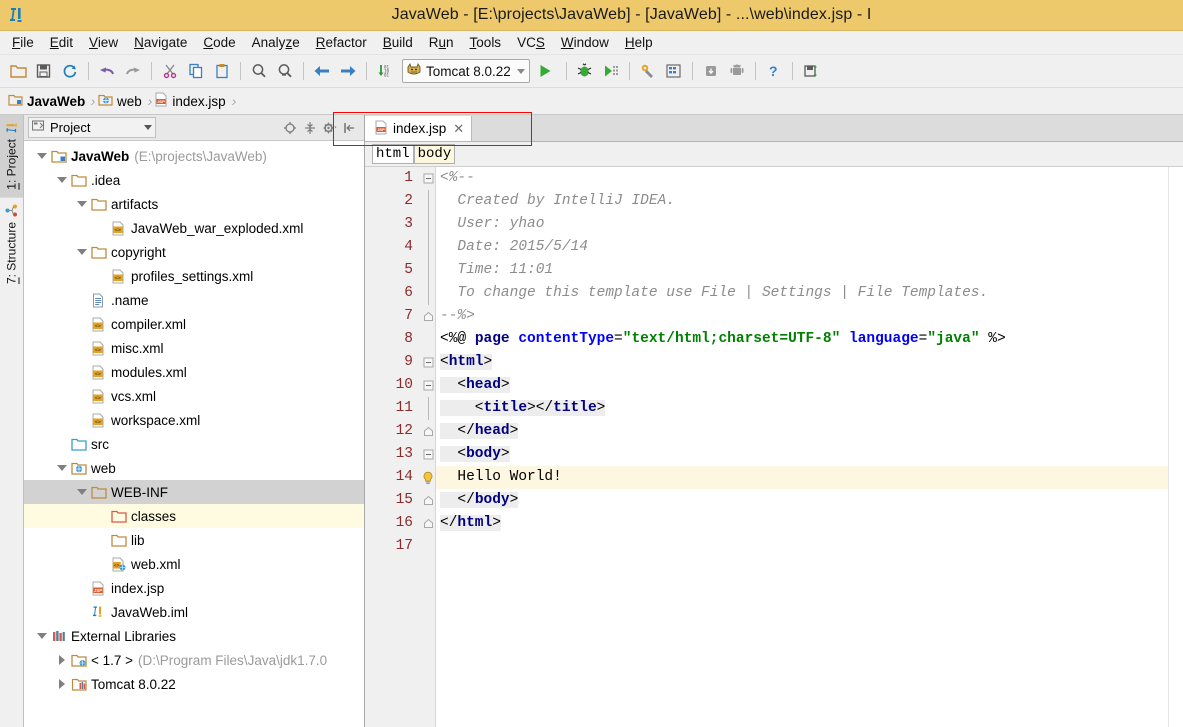 The width and height of the screenshot is (1183, 727). I want to click on redo-icon, so click(133, 71).